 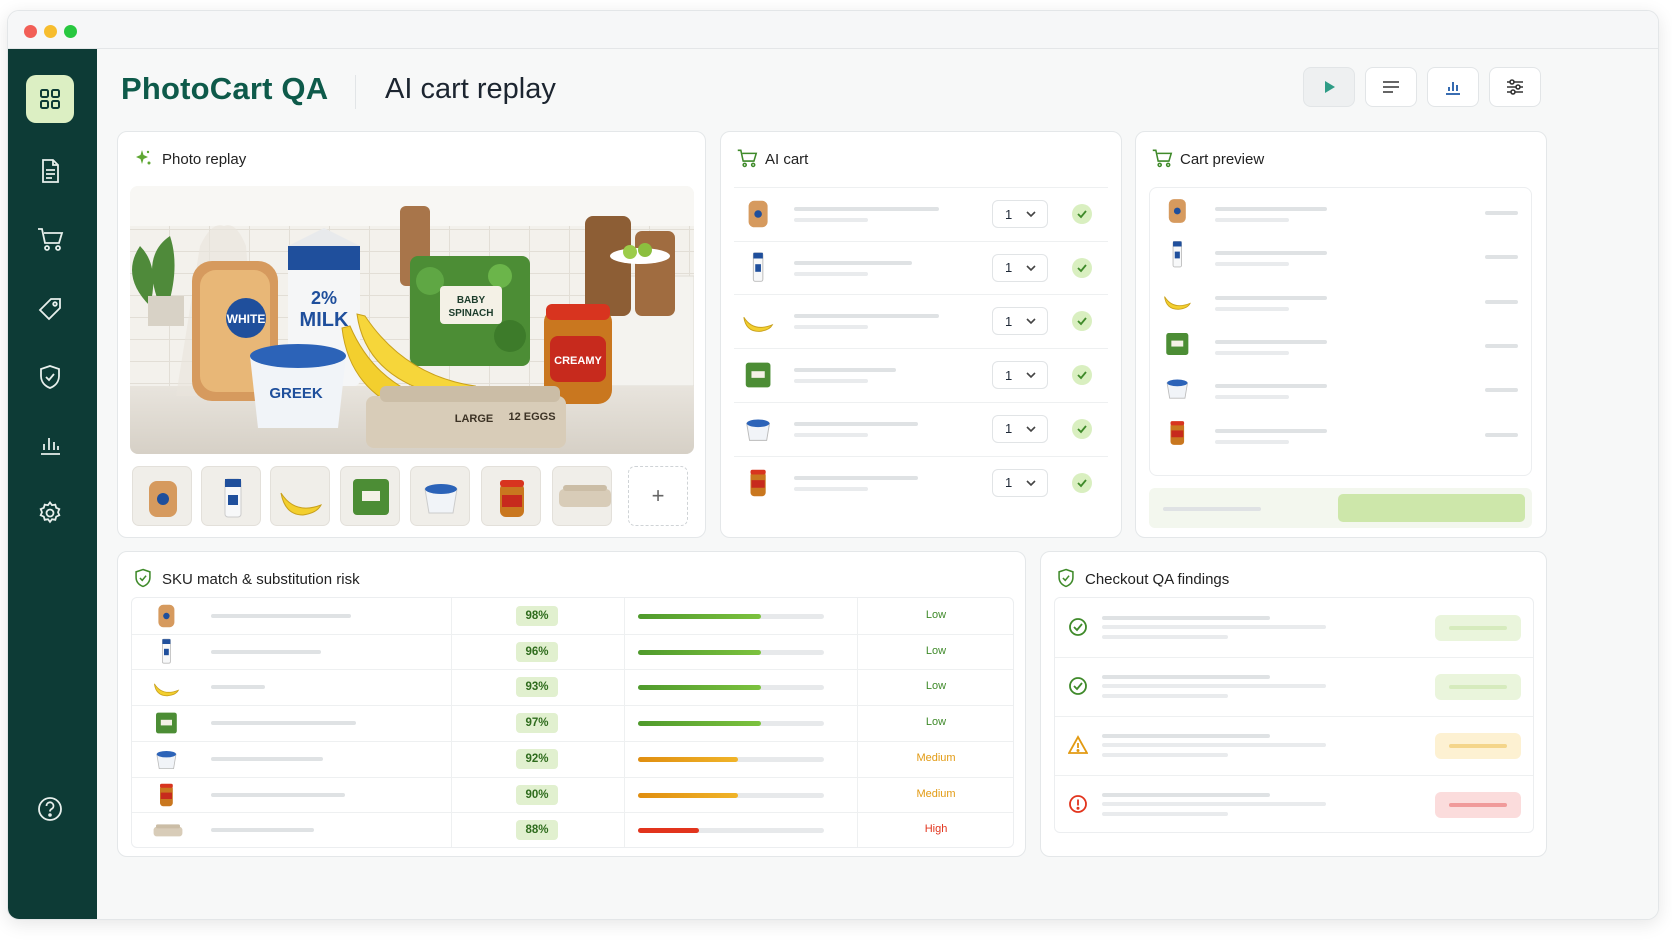 What do you see at coordinates (50, 31) in the screenshot?
I see `minimize-window-button` at bounding box center [50, 31].